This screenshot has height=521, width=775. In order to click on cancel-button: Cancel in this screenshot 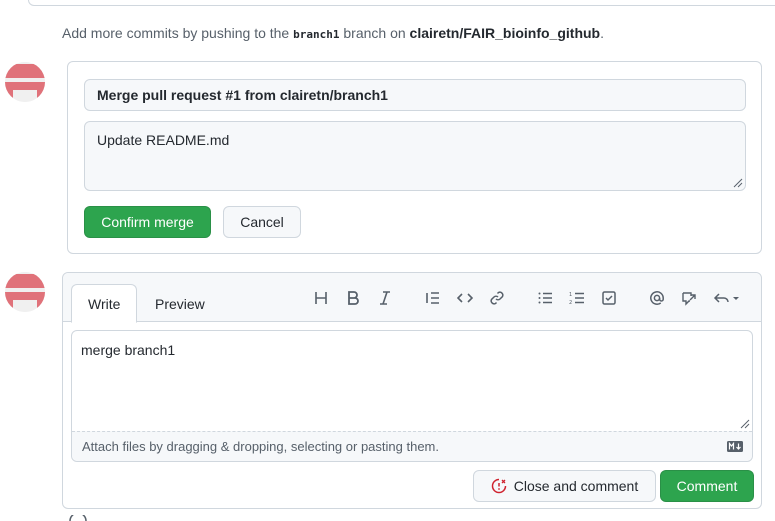, I will do `click(262, 222)`.